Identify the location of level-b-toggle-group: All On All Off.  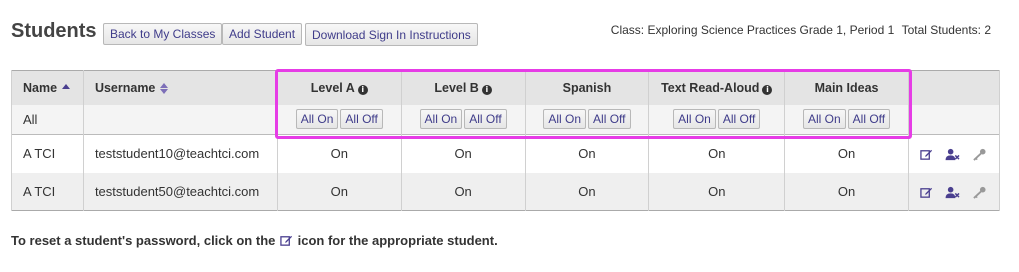
(463, 119).